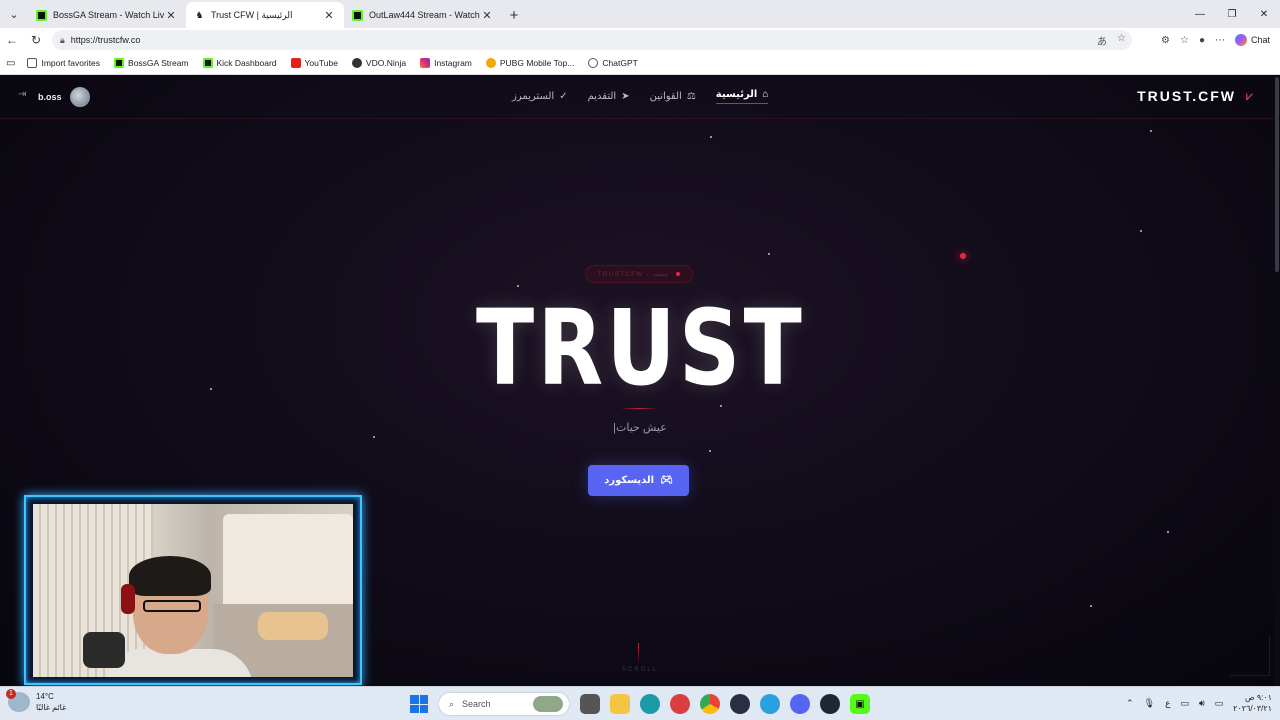 Image resolution: width=1280 pixels, height=720 pixels. Describe the element at coordinates (10, 63) in the screenshot. I see `sidebar-toggle-icon: ▭` at that location.